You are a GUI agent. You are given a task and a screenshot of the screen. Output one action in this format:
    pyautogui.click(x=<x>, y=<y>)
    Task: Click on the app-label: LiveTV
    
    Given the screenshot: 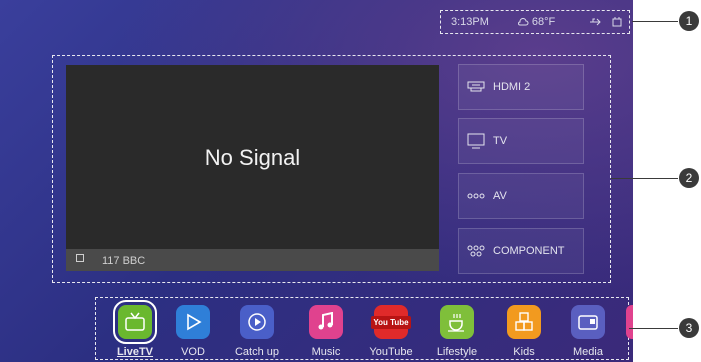 What is the action you would take?
    pyautogui.click(x=135, y=352)
    